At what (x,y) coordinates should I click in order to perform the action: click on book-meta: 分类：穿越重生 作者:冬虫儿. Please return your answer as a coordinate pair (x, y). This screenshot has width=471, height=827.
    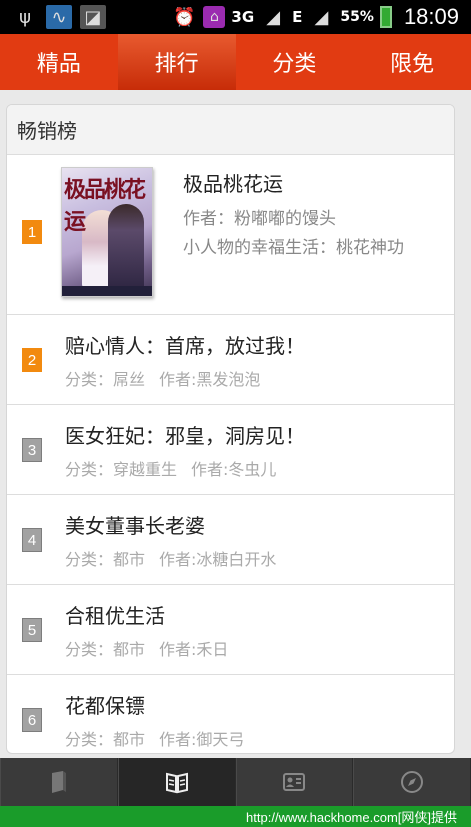
    Looking at the image, I should click on (170, 468).